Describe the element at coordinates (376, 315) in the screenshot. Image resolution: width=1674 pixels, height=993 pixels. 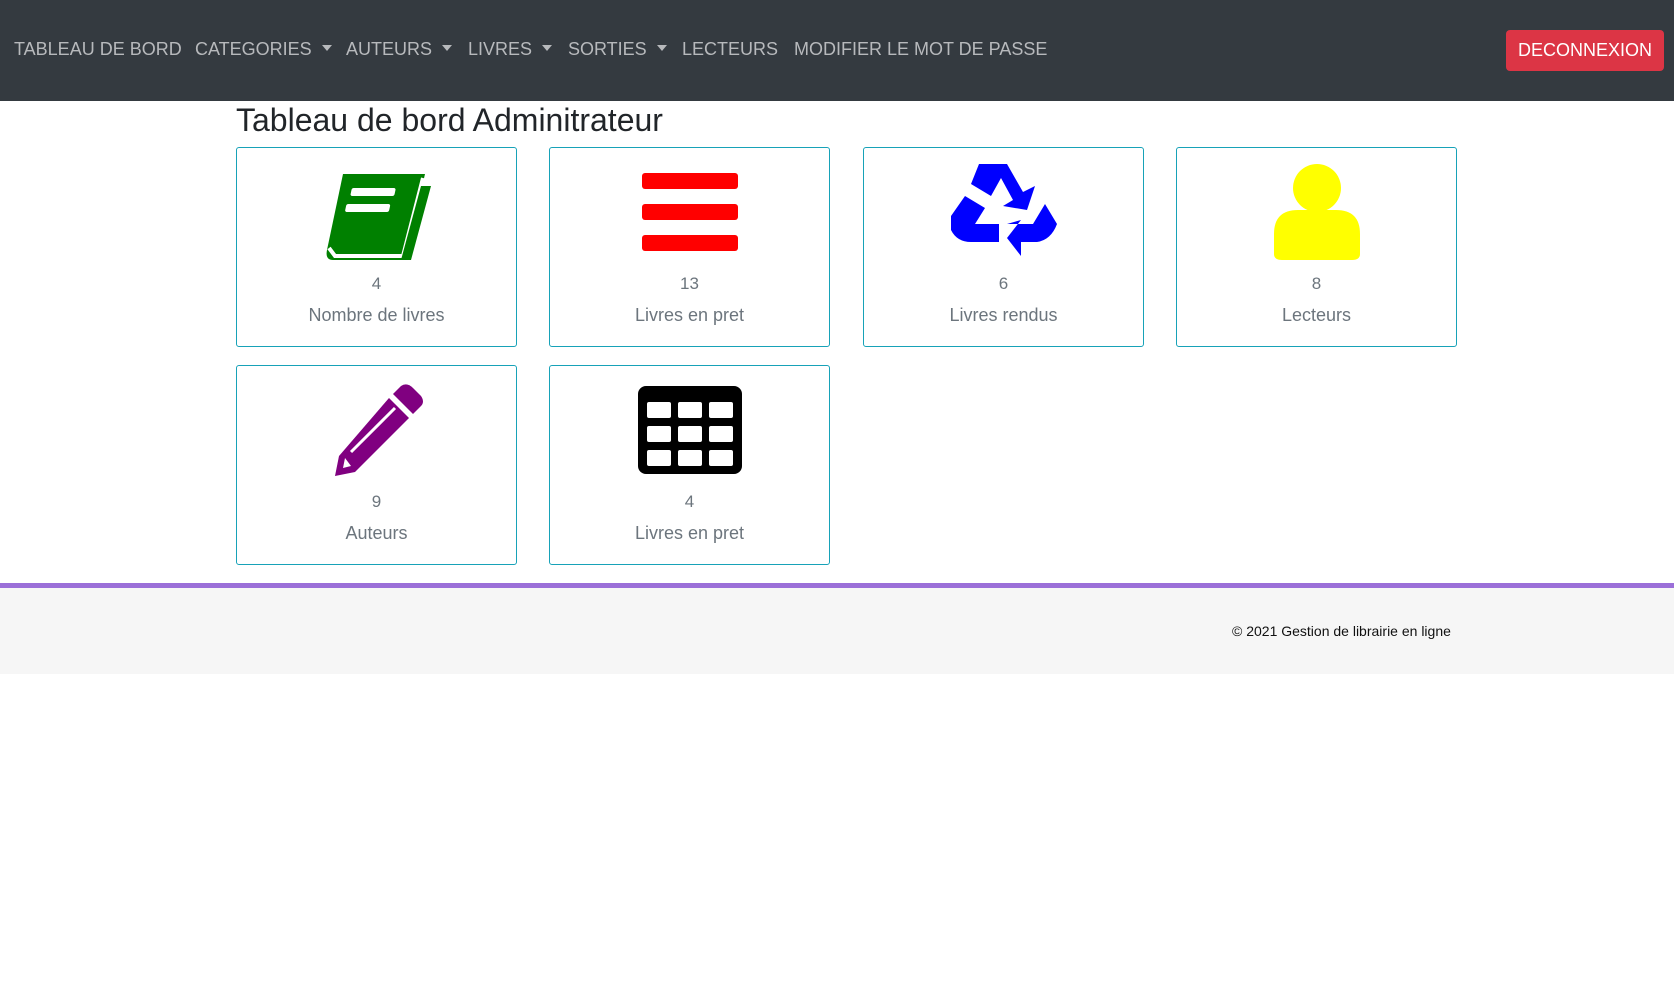
I see `stat-label: Nombre de livres` at that location.